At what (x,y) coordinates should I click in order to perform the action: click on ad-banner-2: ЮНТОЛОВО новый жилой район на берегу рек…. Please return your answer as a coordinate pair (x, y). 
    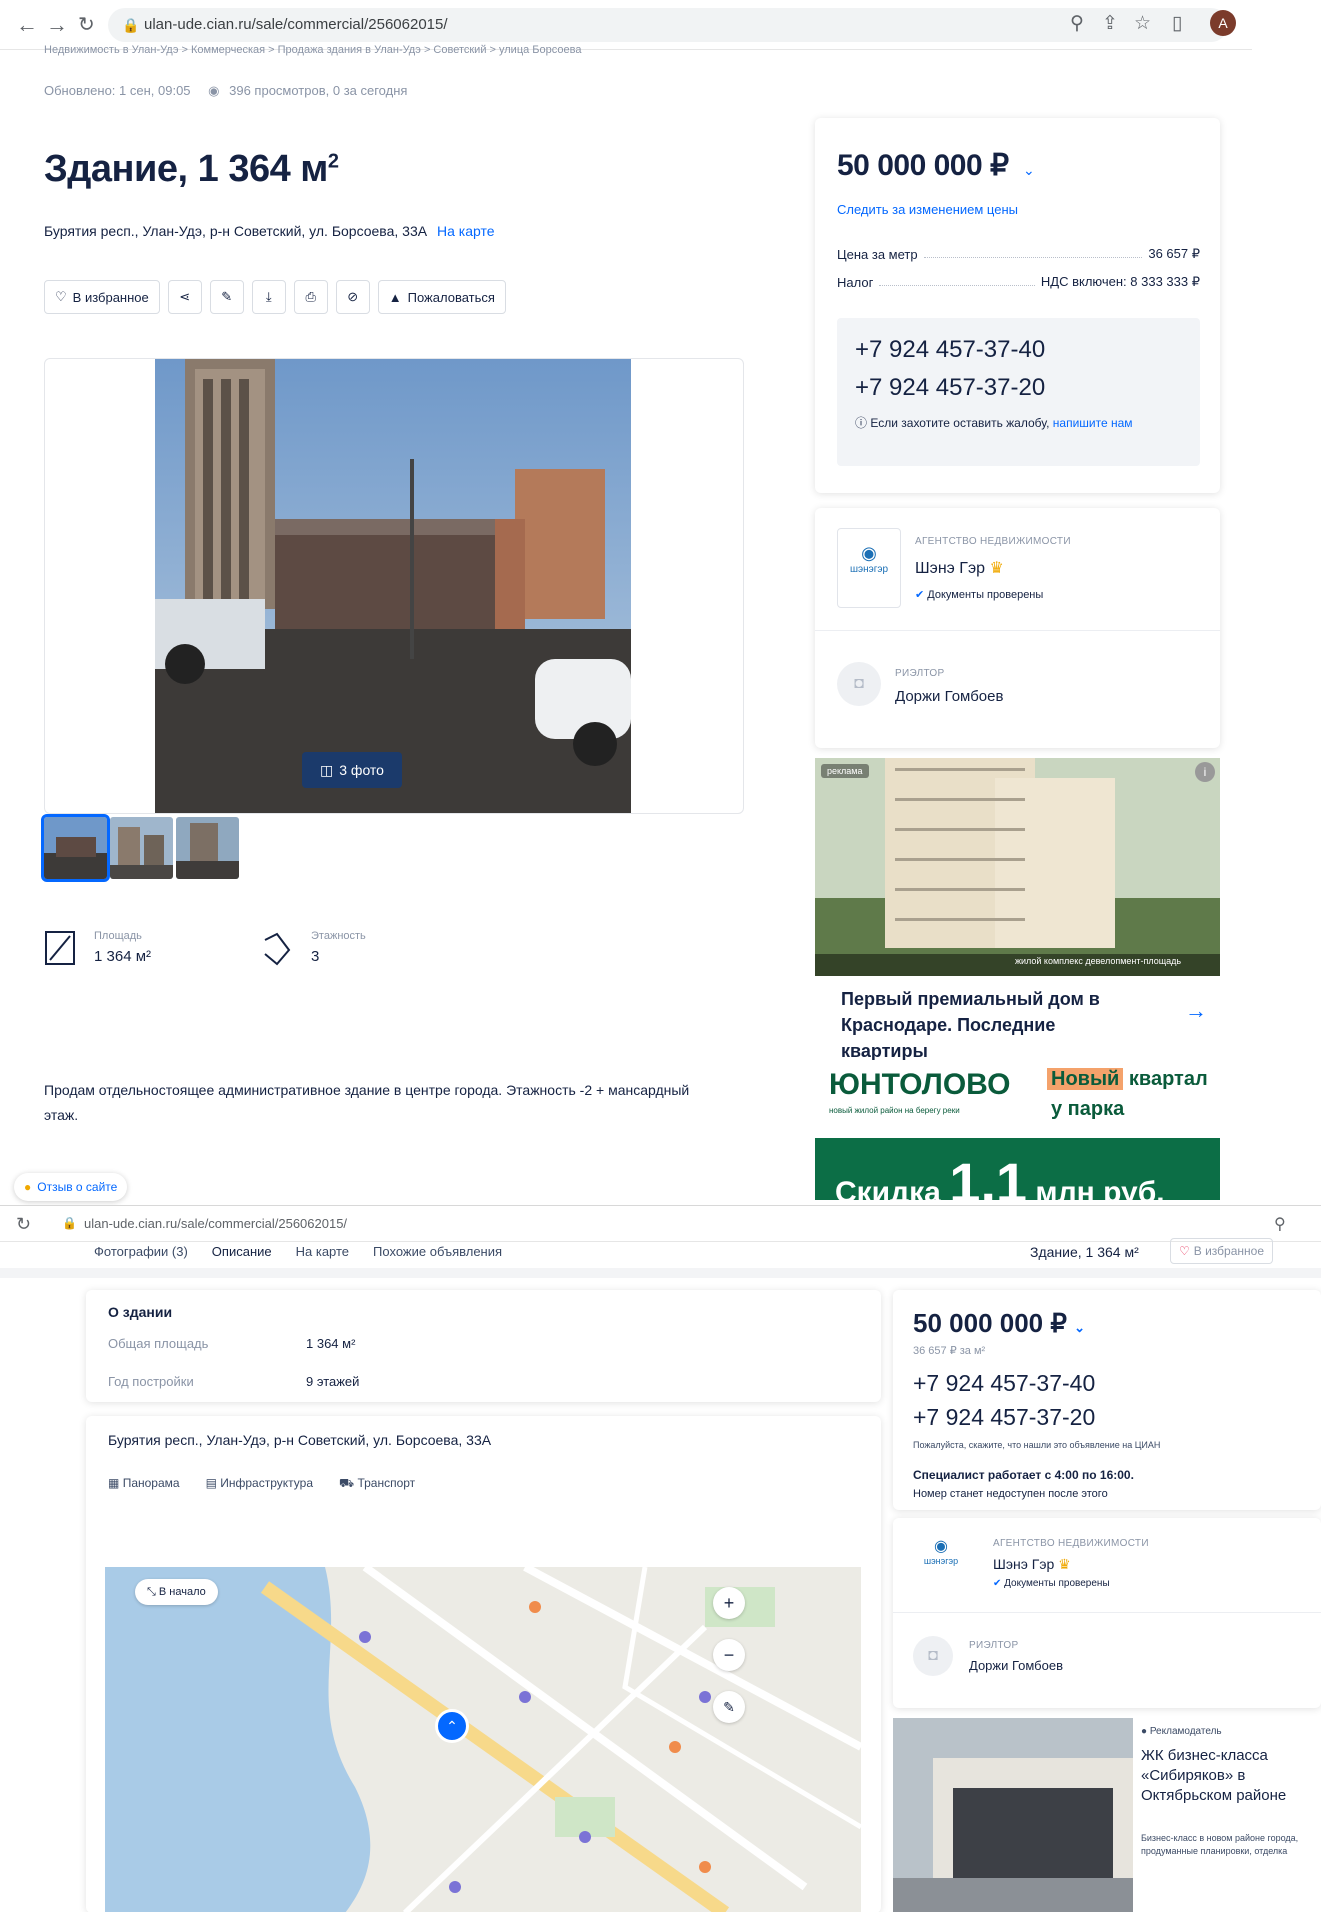
    Looking at the image, I should click on (1017, 1099).